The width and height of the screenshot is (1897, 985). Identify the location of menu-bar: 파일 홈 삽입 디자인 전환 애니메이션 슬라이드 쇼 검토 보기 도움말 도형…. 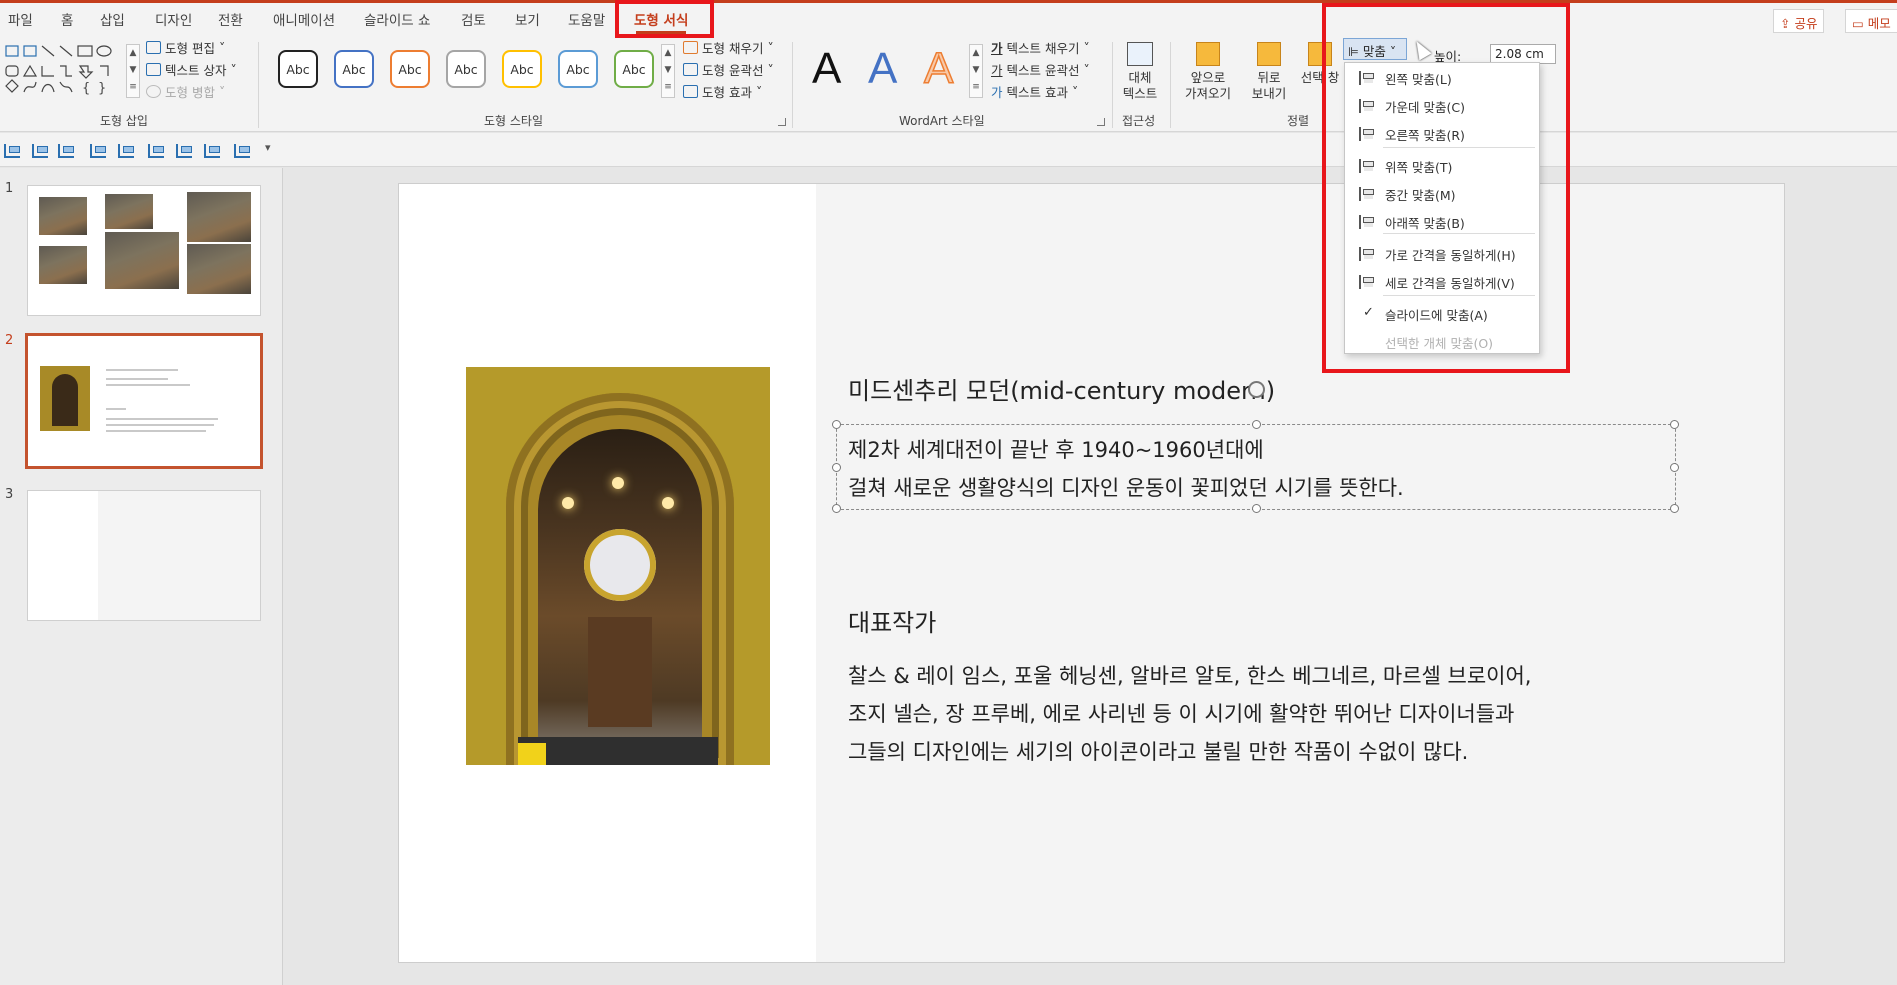
(948, 18).